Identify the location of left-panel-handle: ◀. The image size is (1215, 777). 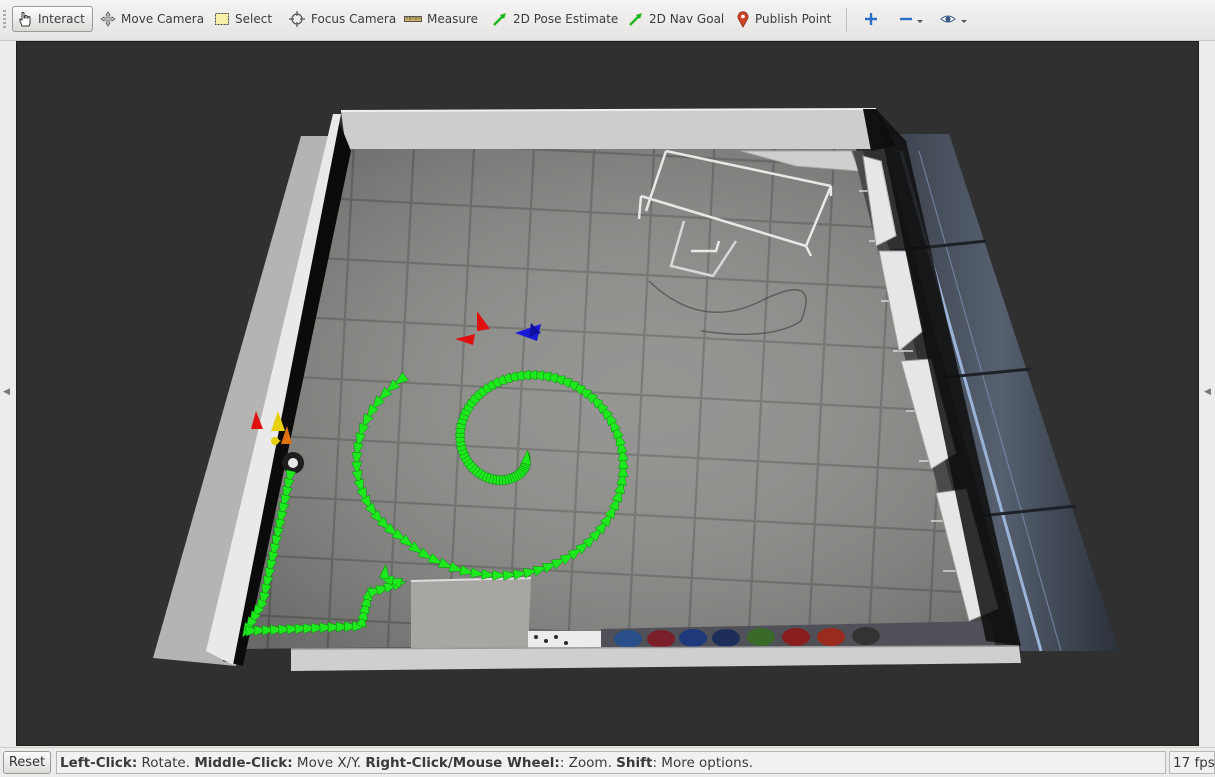
(7, 393).